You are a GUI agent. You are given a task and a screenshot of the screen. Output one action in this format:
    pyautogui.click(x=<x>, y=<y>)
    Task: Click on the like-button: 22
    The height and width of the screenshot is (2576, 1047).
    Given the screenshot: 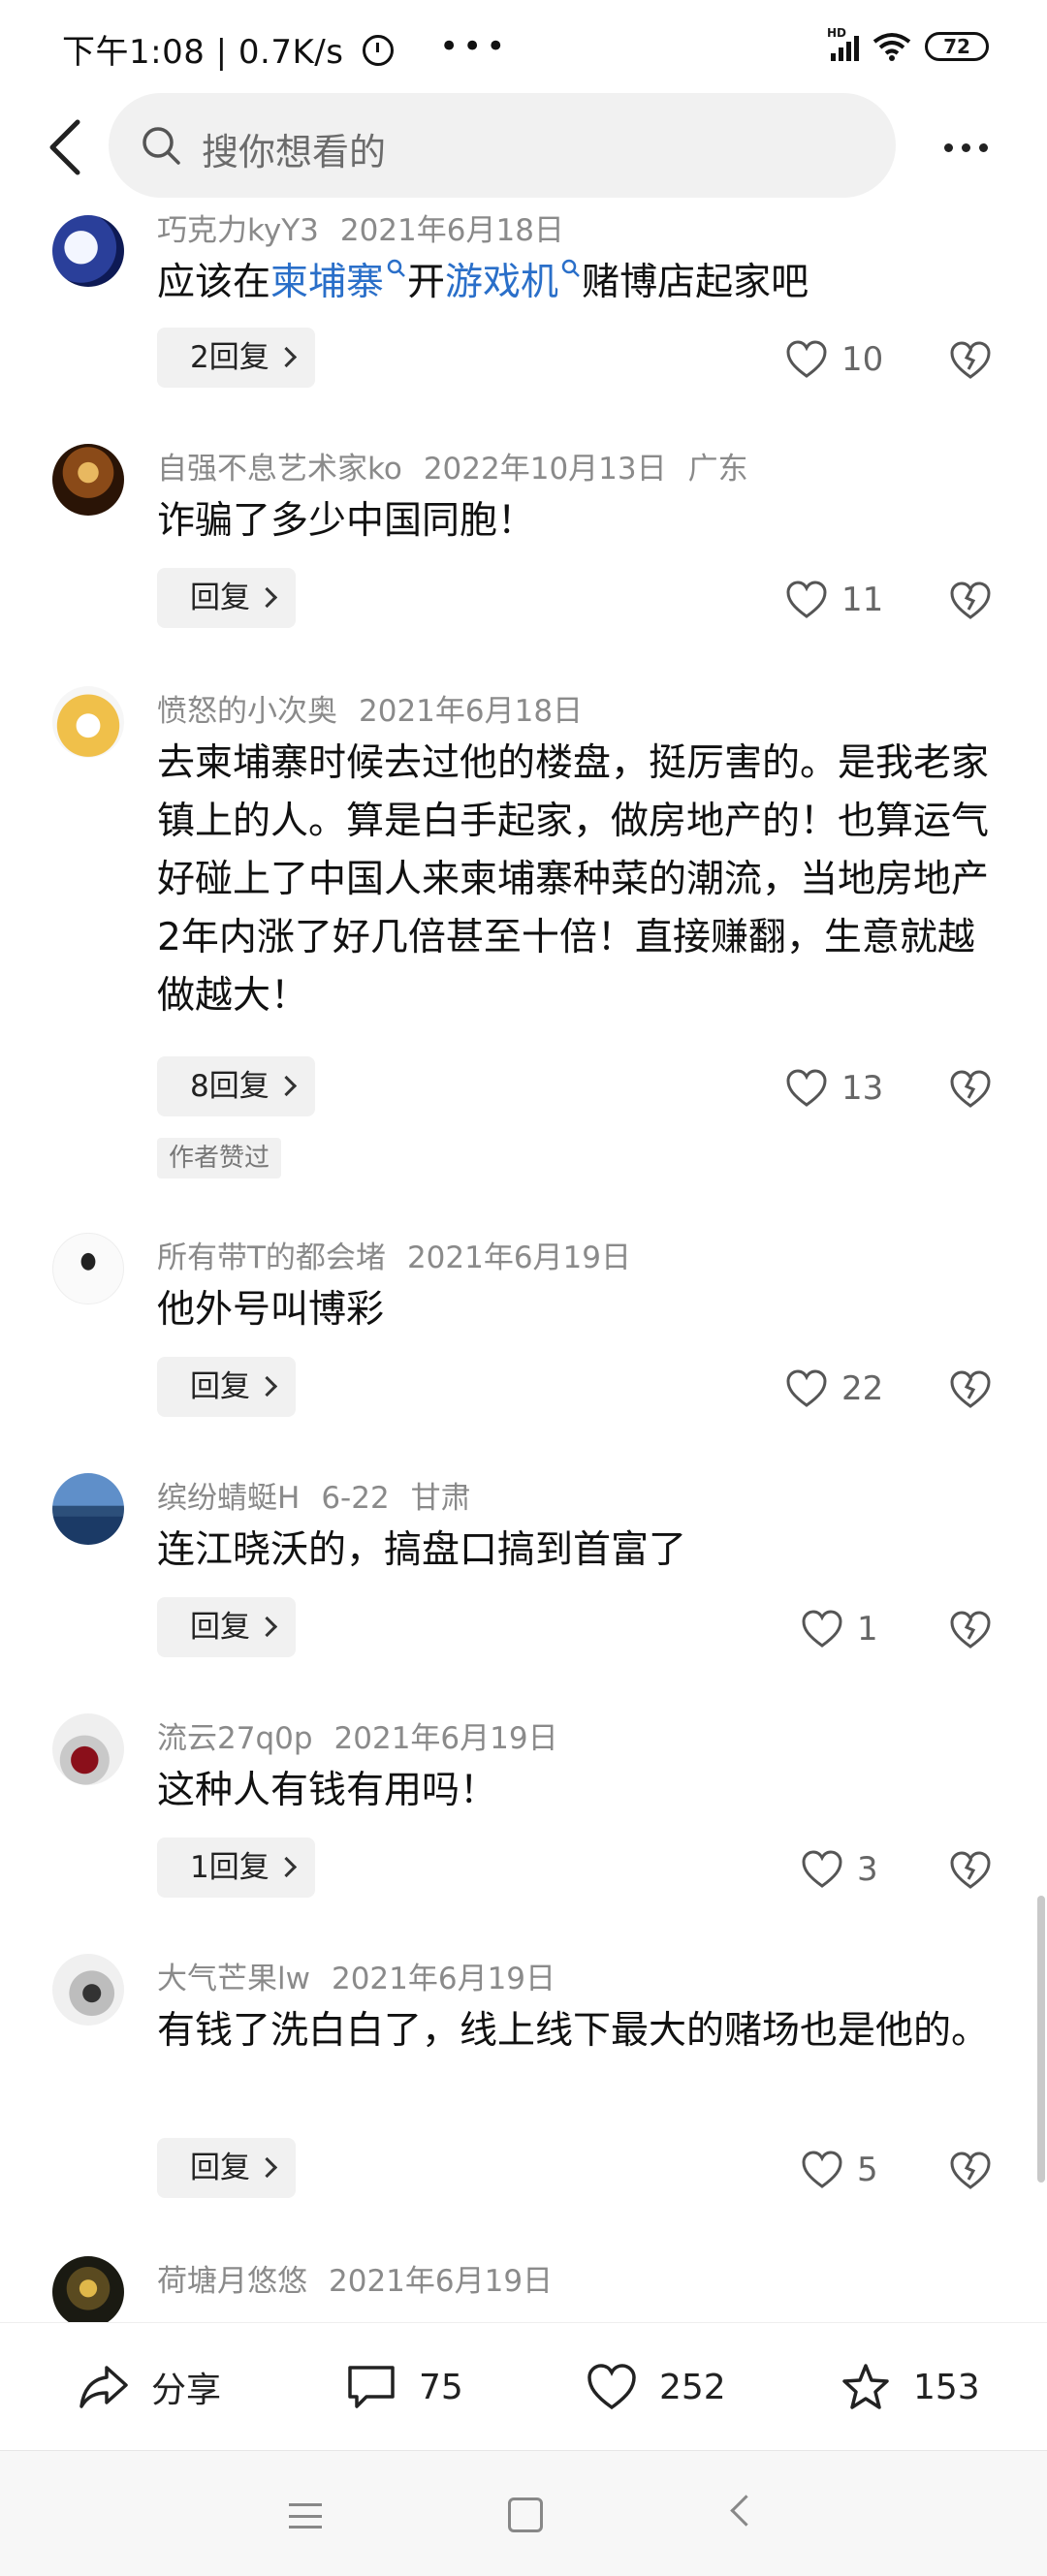 What is the action you would take?
    pyautogui.click(x=834, y=1389)
    